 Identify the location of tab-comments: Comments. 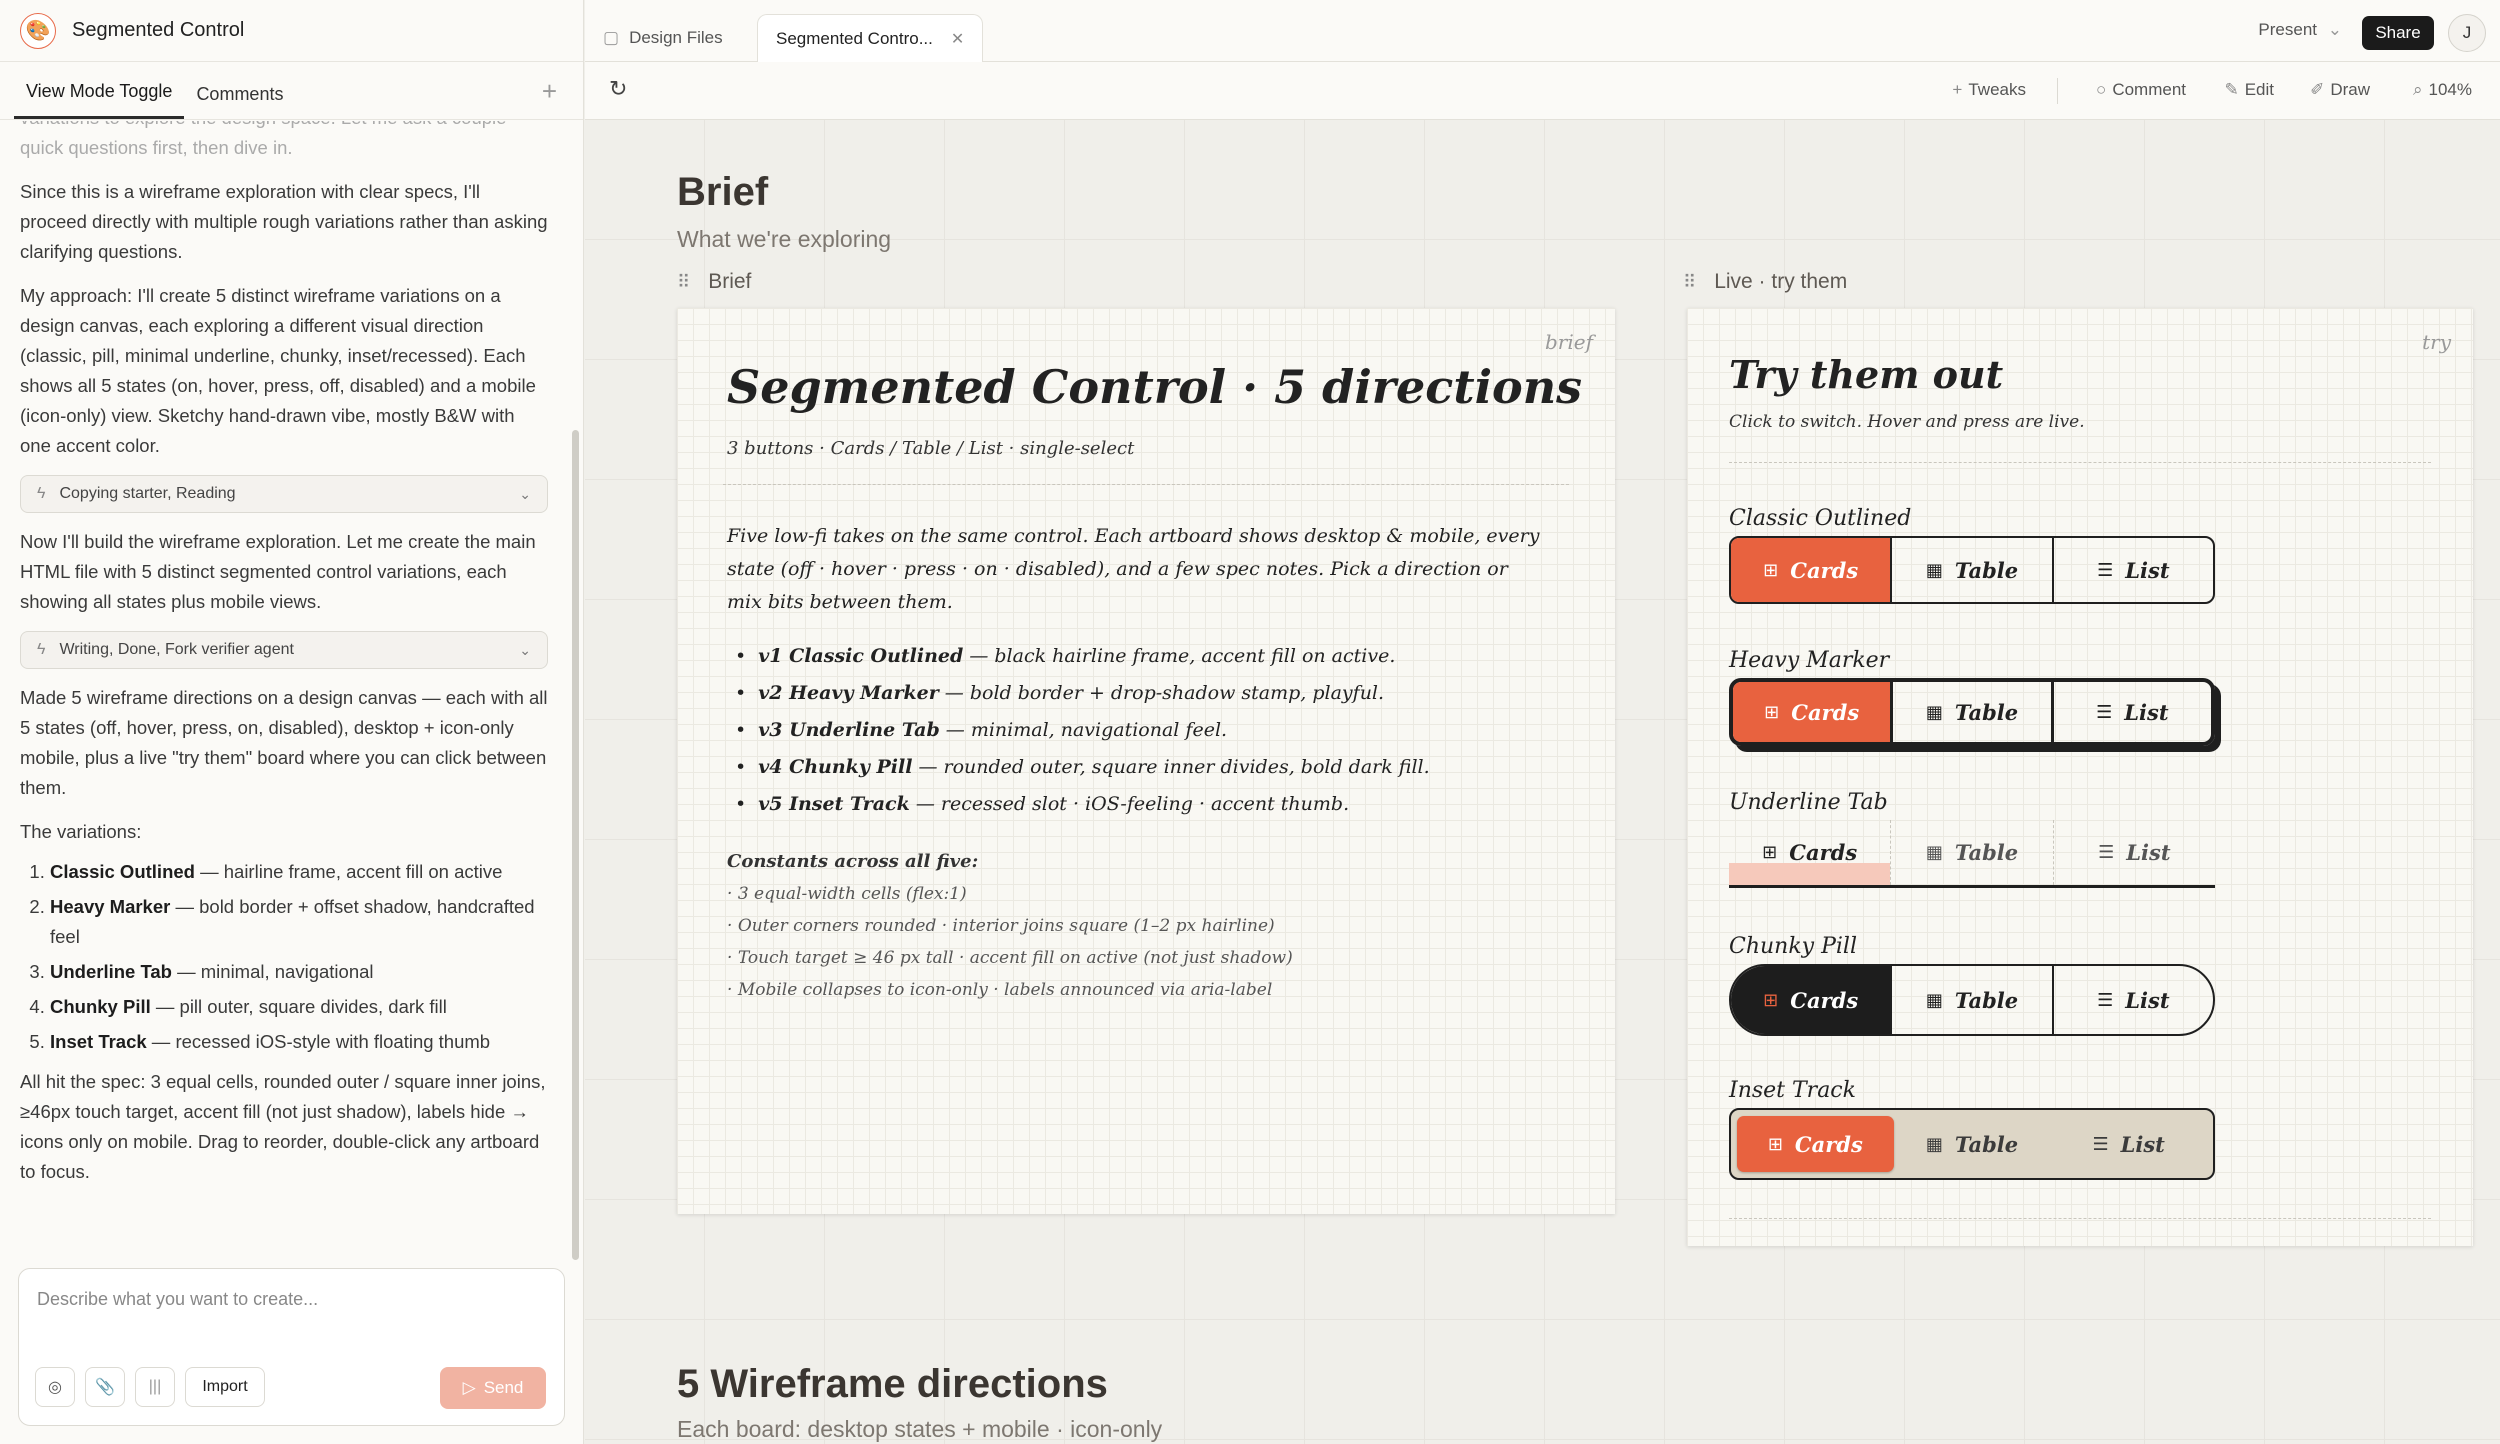
(239, 101).